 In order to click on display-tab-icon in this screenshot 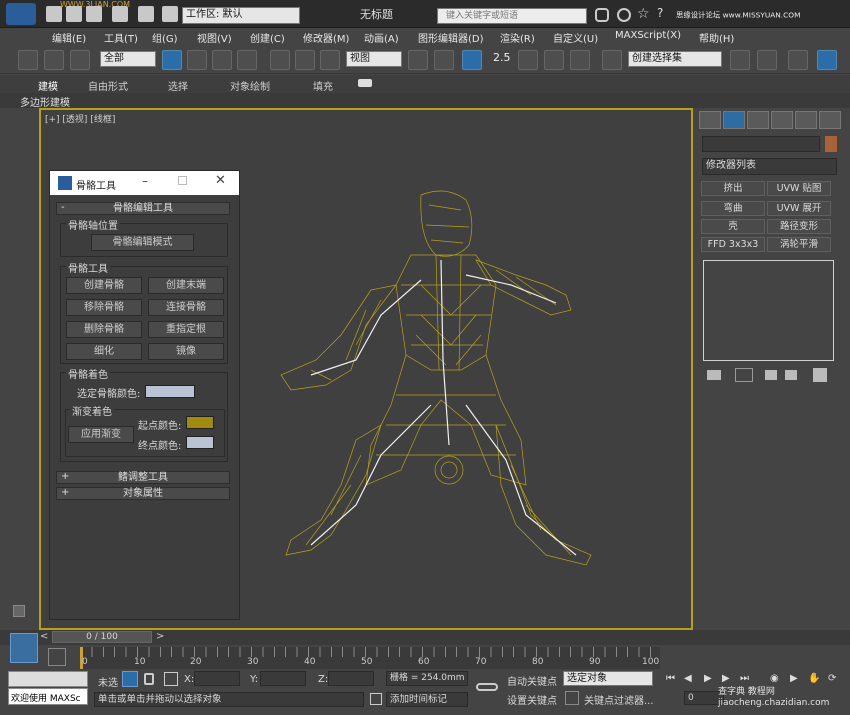, I will do `click(806, 120)`.